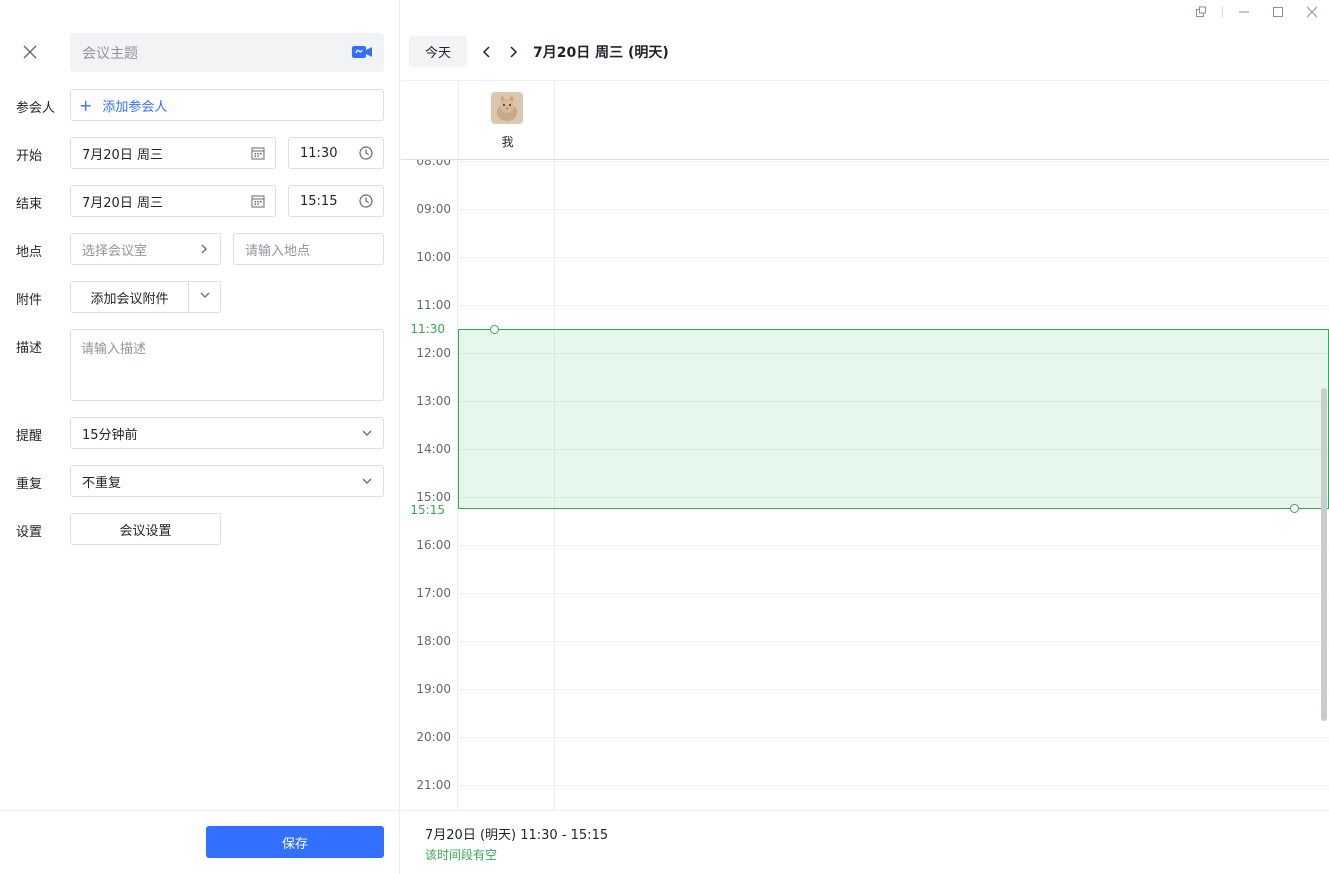 The image size is (1329, 874). I want to click on description-textarea: 请输入描述, so click(227, 365).